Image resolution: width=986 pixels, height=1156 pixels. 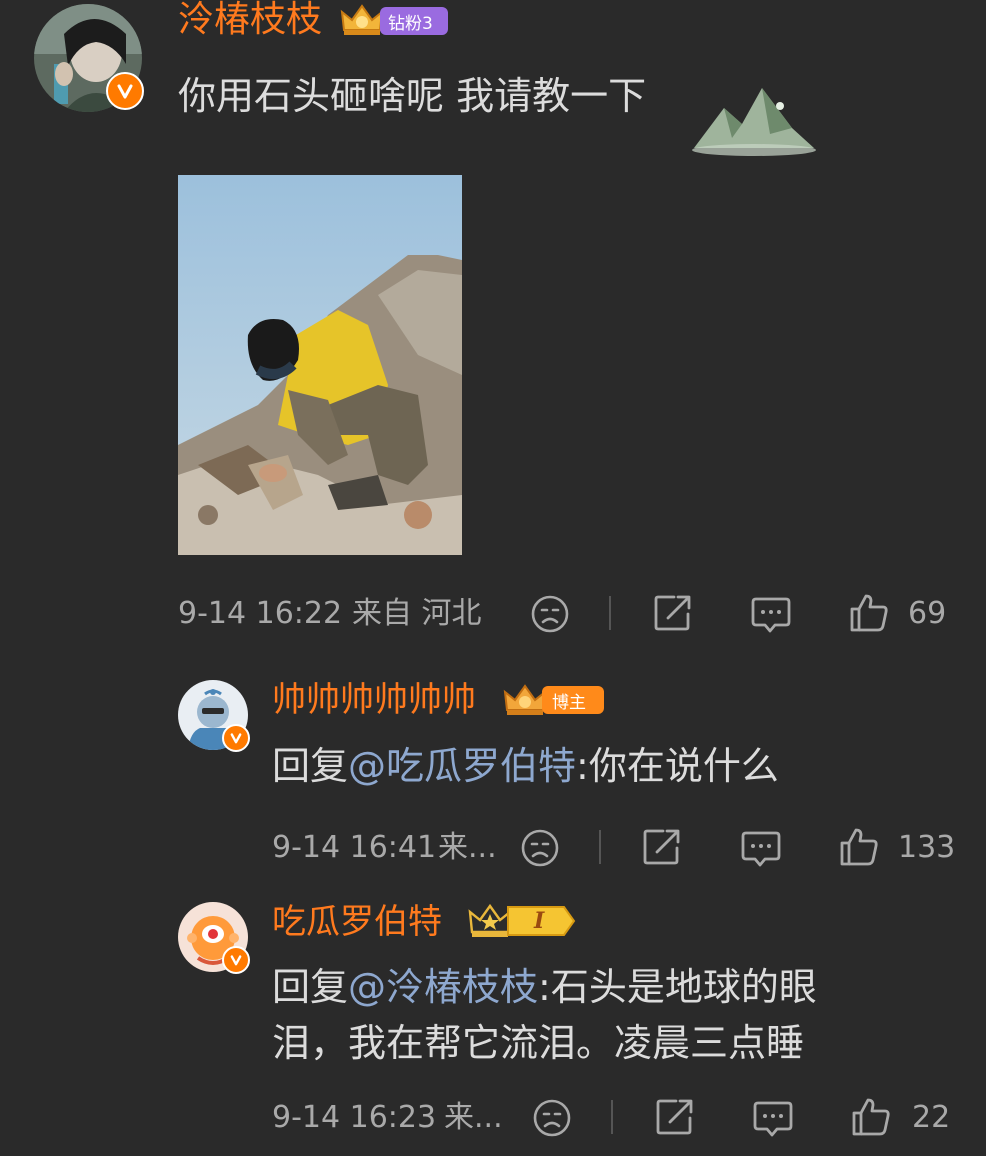 What do you see at coordinates (362, 19) in the screenshot?
I see `crown-icon` at bounding box center [362, 19].